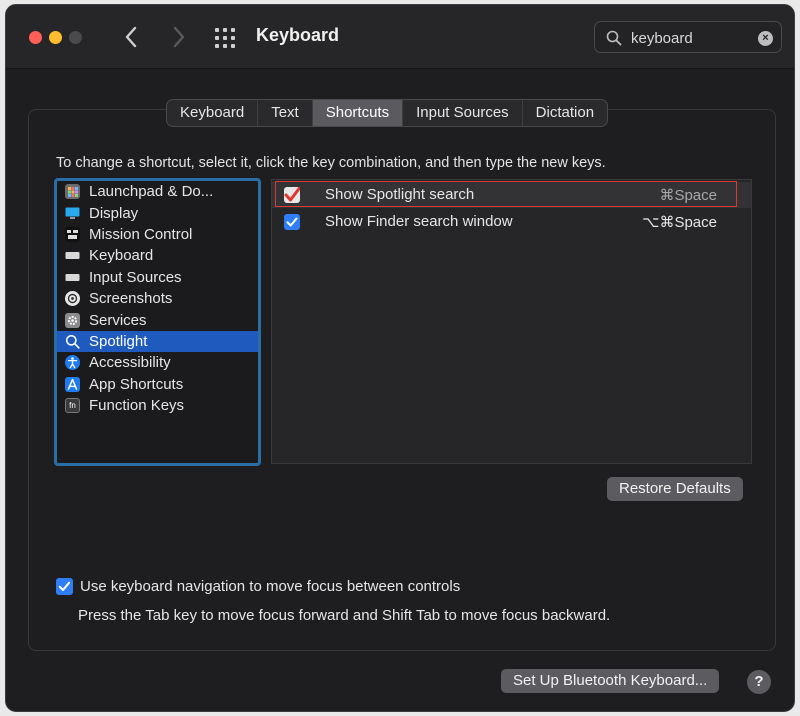 The image size is (800, 716). What do you see at coordinates (72, 320) in the screenshot?
I see `services-gear-icon` at bounding box center [72, 320].